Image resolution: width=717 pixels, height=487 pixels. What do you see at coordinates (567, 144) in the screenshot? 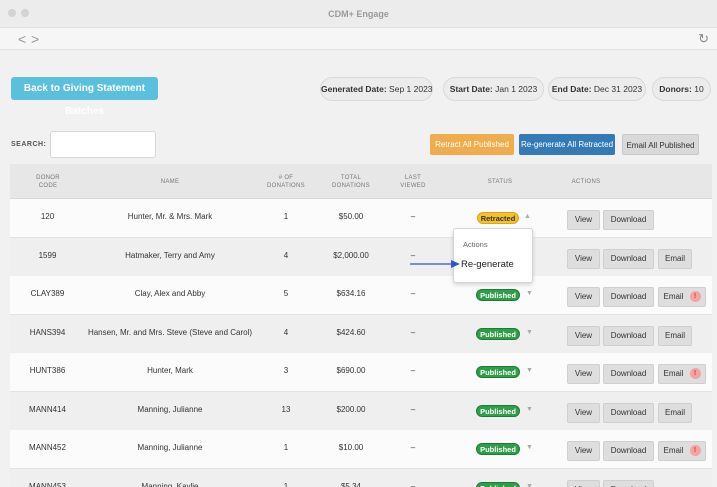
I see `regenerate-all-retracted-button: Re-generate All Retracted` at bounding box center [567, 144].